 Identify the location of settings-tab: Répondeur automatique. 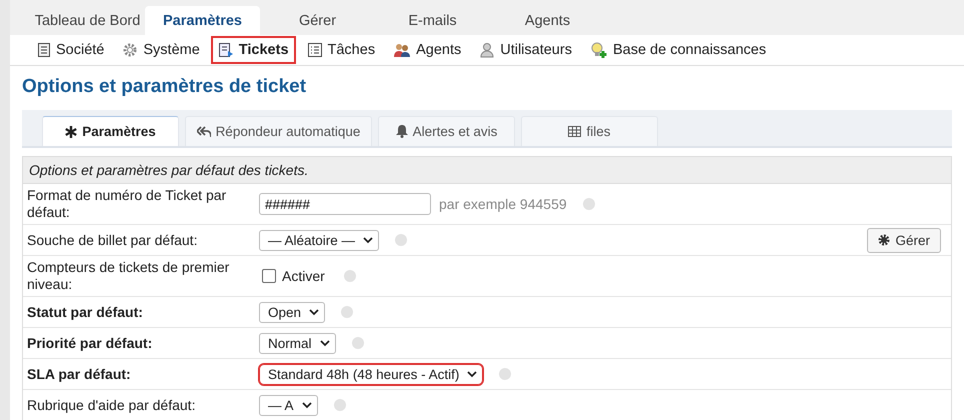
(278, 131).